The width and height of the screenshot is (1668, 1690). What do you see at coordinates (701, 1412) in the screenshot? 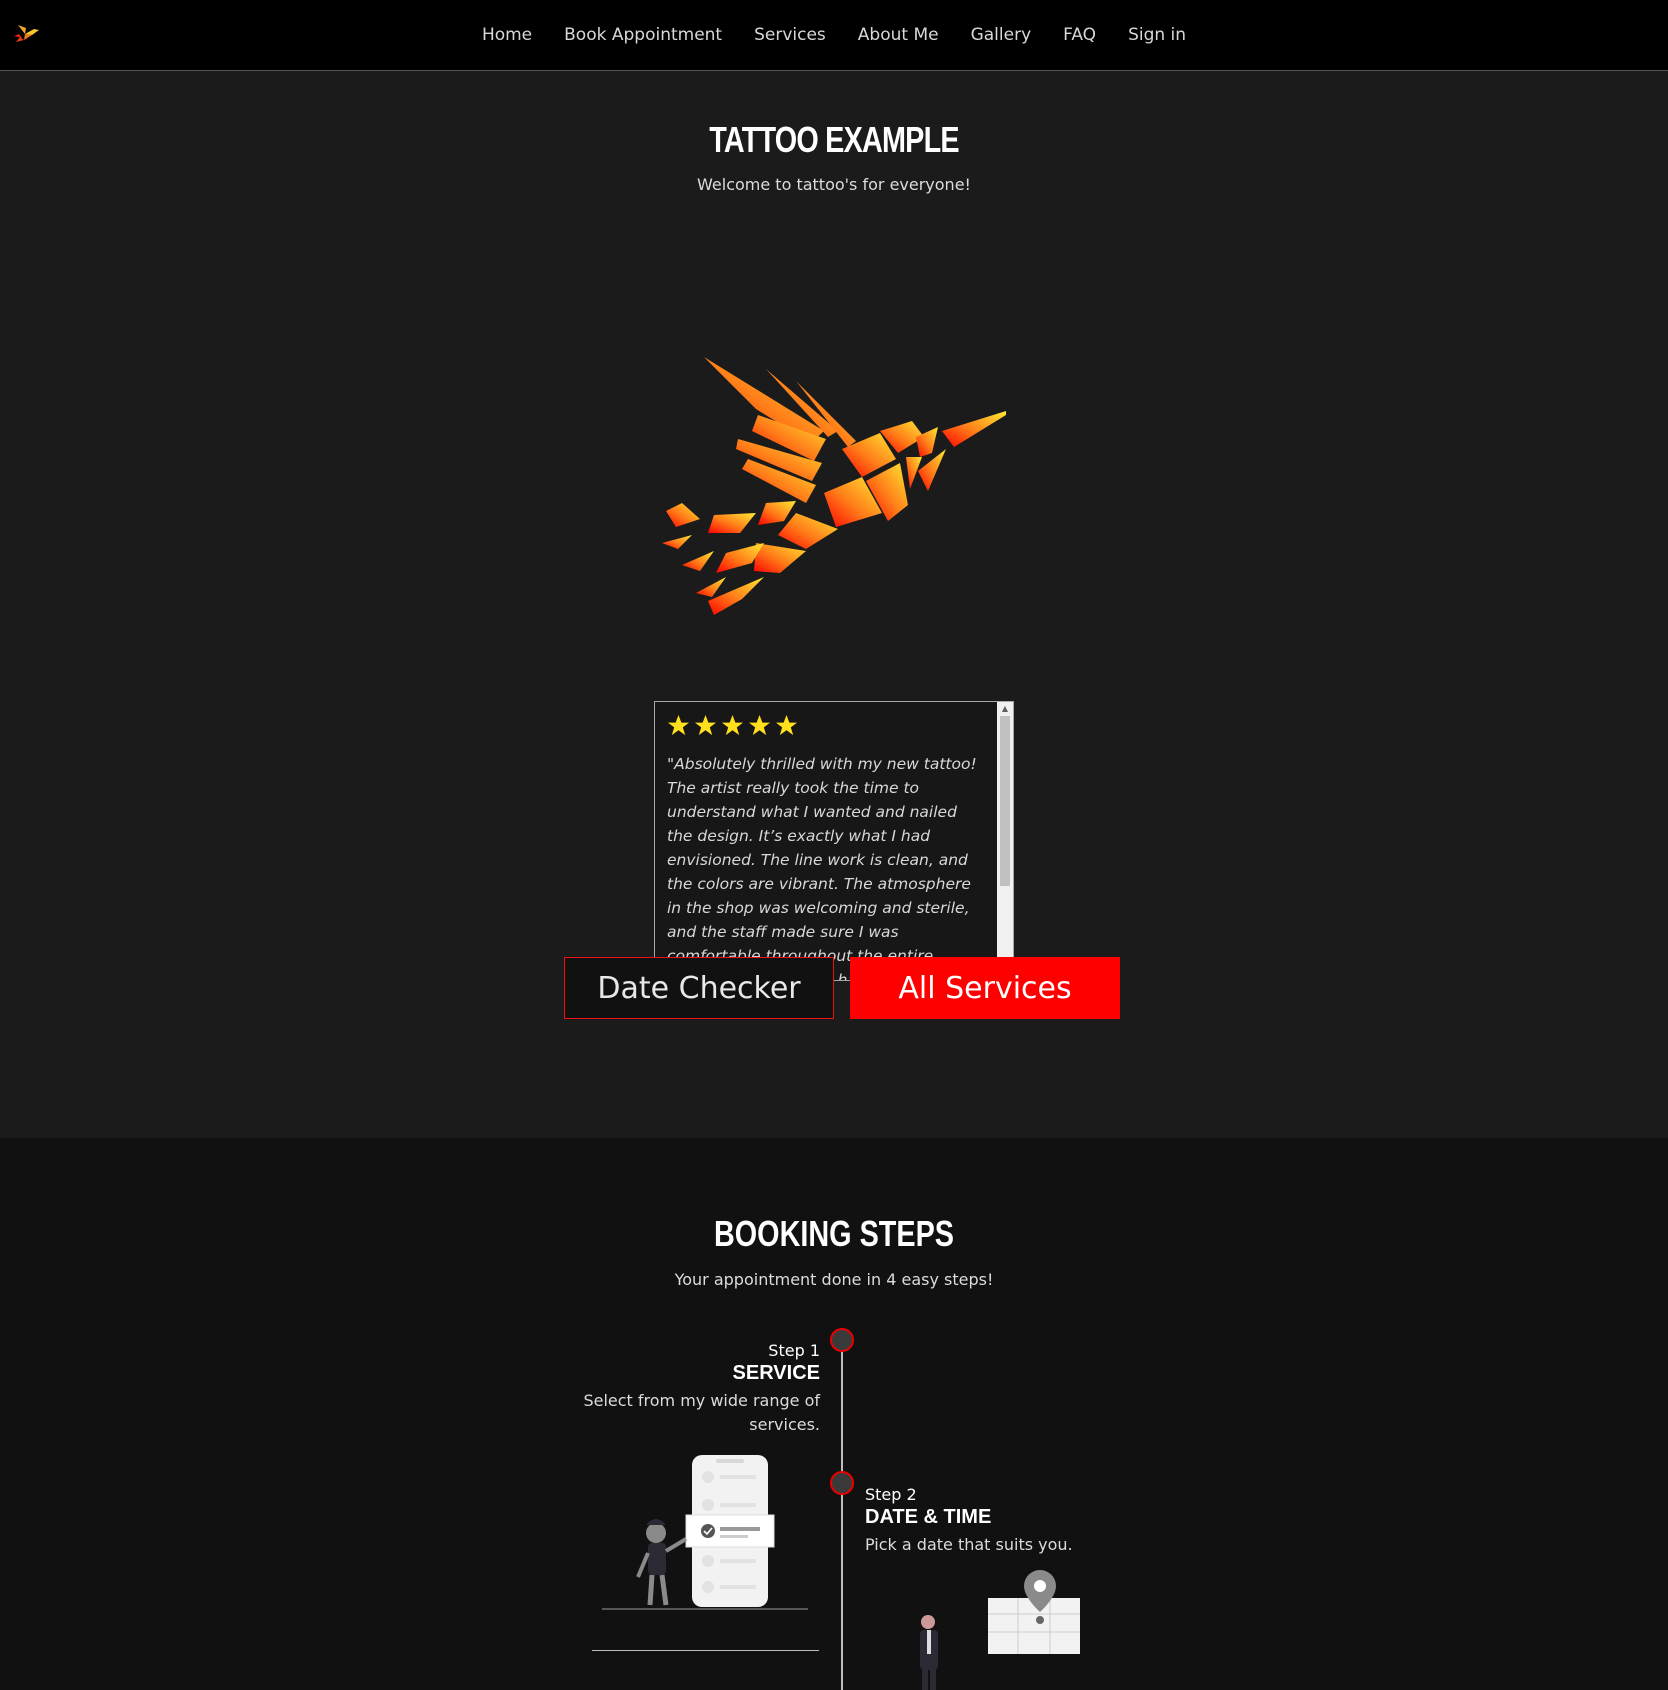
I see `step-description: Select from my wide range of services.` at bounding box center [701, 1412].